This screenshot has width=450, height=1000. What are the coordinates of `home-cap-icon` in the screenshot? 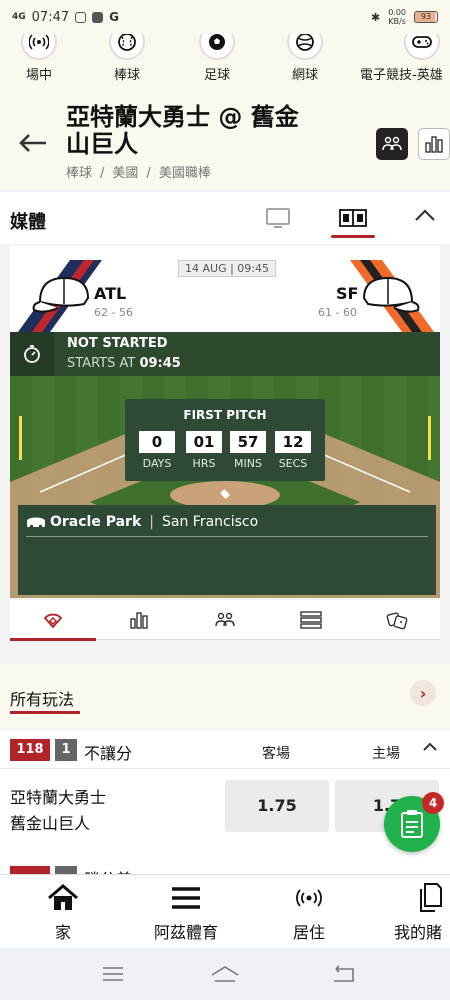 It's located at (390, 296).